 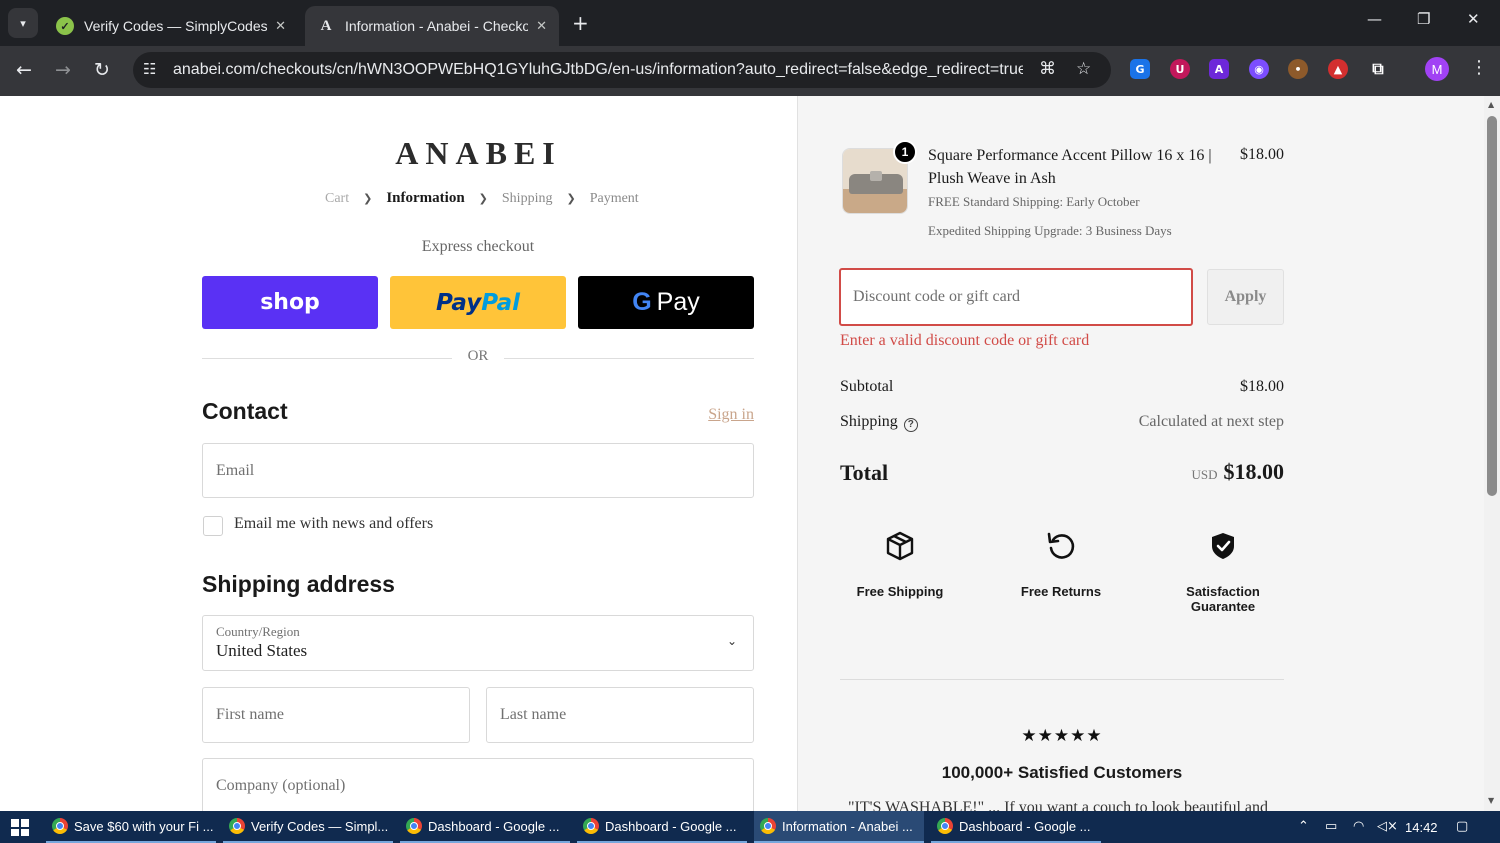 What do you see at coordinates (1134, 472) in the screenshot?
I see `total-value-row: USD $18.00` at bounding box center [1134, 472].